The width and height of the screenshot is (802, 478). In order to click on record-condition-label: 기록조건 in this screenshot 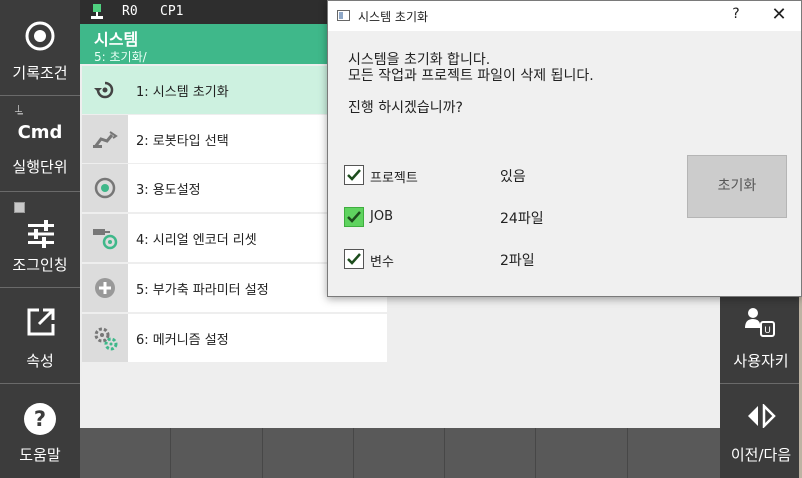, I will do `click(40, 73)`.